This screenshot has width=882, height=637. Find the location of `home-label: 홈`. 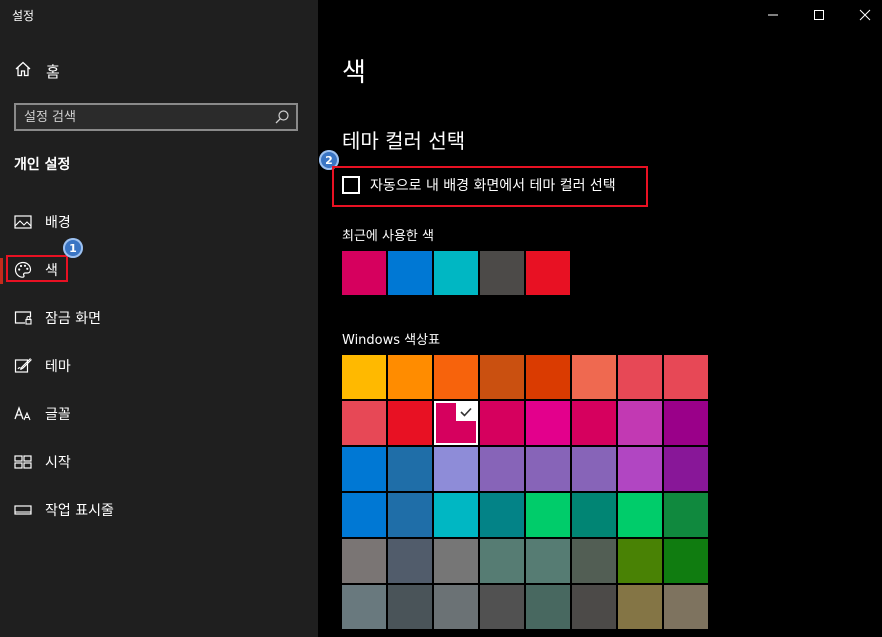

home-label: 홈 is located at coordinates (53, 71).